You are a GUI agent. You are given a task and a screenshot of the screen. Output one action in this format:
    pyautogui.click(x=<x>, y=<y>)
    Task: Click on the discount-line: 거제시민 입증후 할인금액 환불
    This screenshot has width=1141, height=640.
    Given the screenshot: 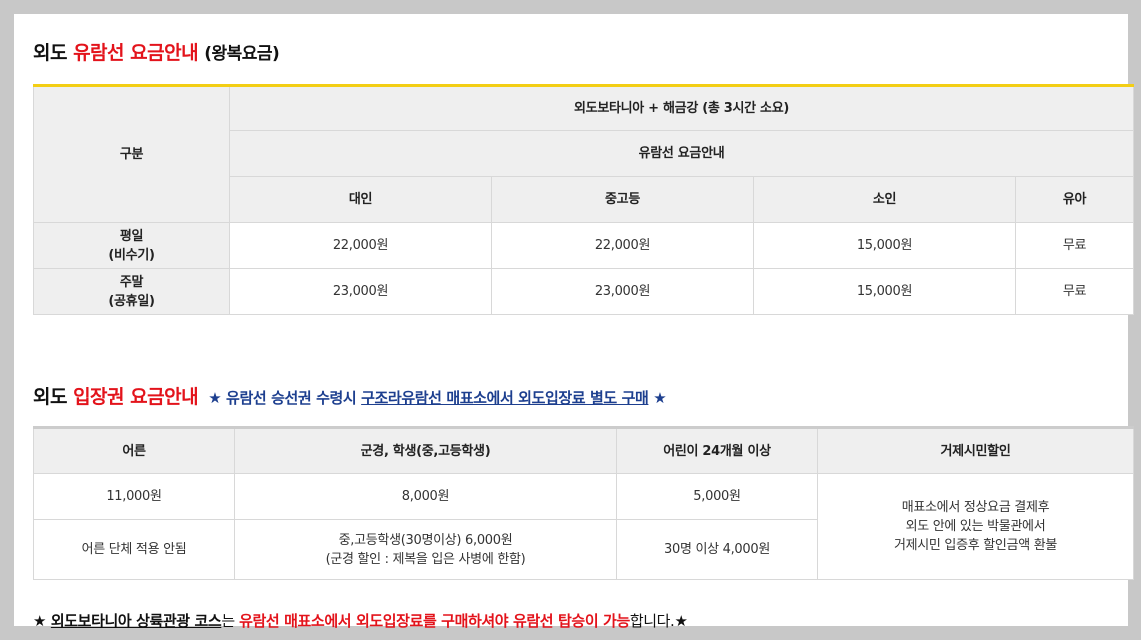 What is the action you would take?
    pyautogui.click(x=975, y=545)
    